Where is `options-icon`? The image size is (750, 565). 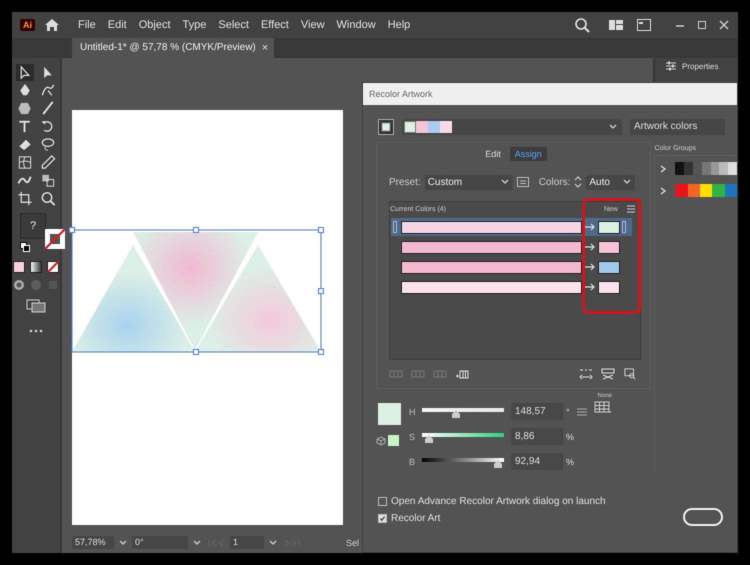
options-icon is located at coordinates (522, 182).